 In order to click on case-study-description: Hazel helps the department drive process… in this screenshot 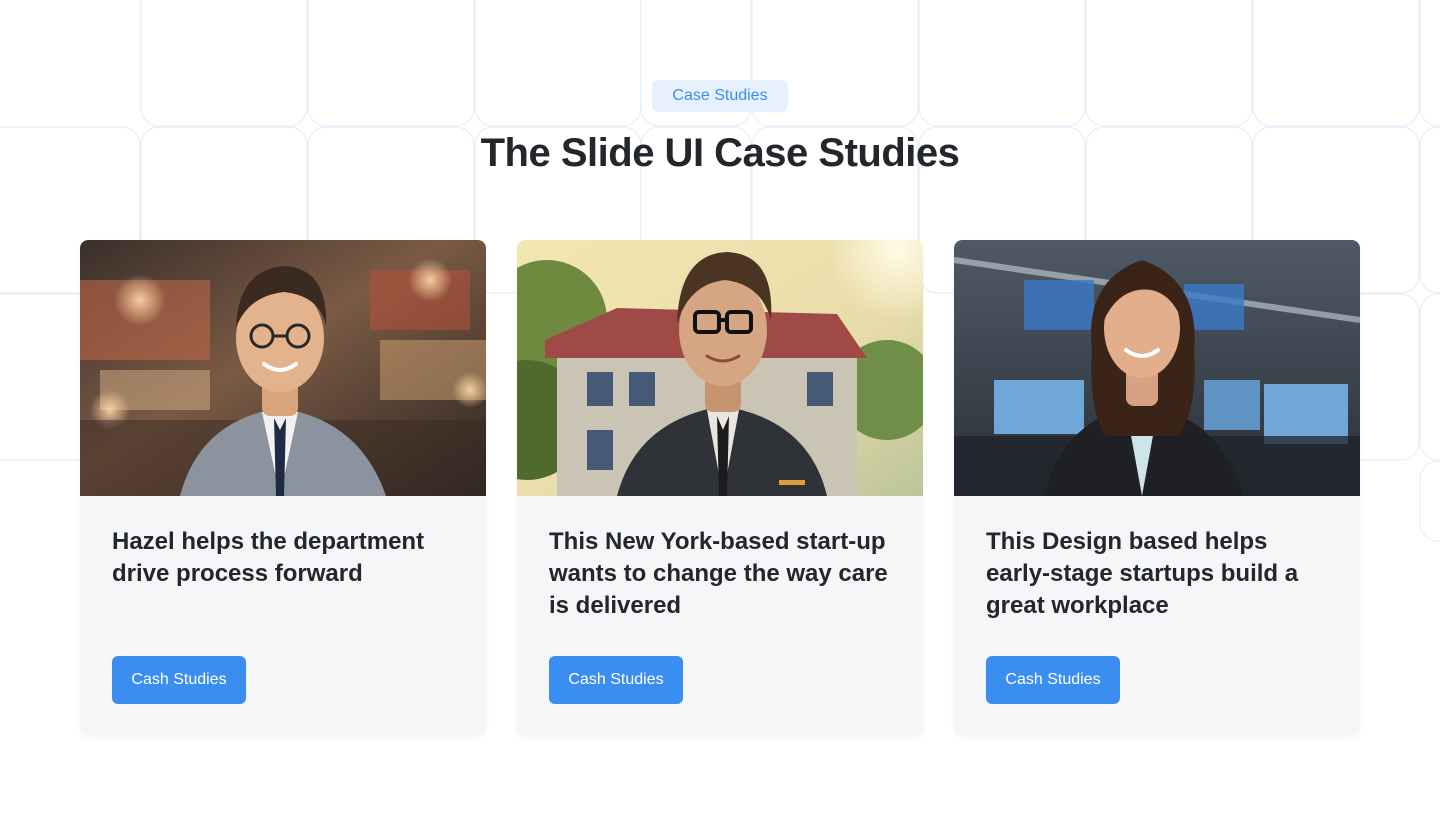, I will do `click(268, 557)`.